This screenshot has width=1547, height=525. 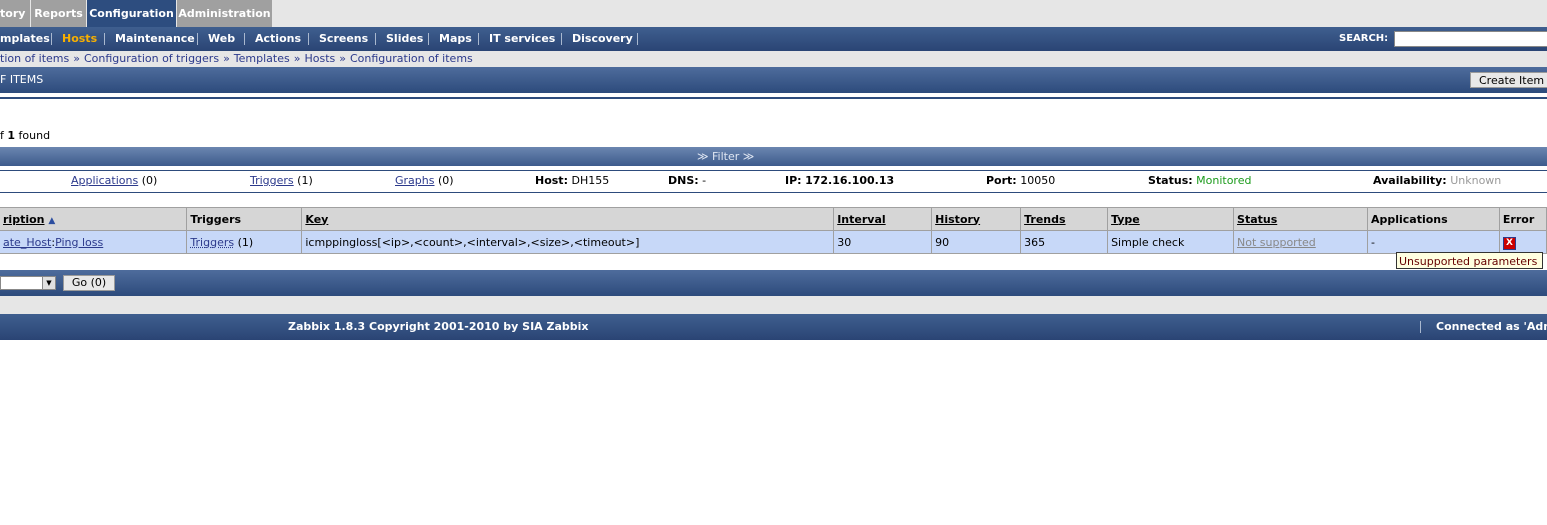 What do you see at coordinates (149, 180) in the screenshot?
I see `applications-count: (0)` at bounding box center [149, 180].